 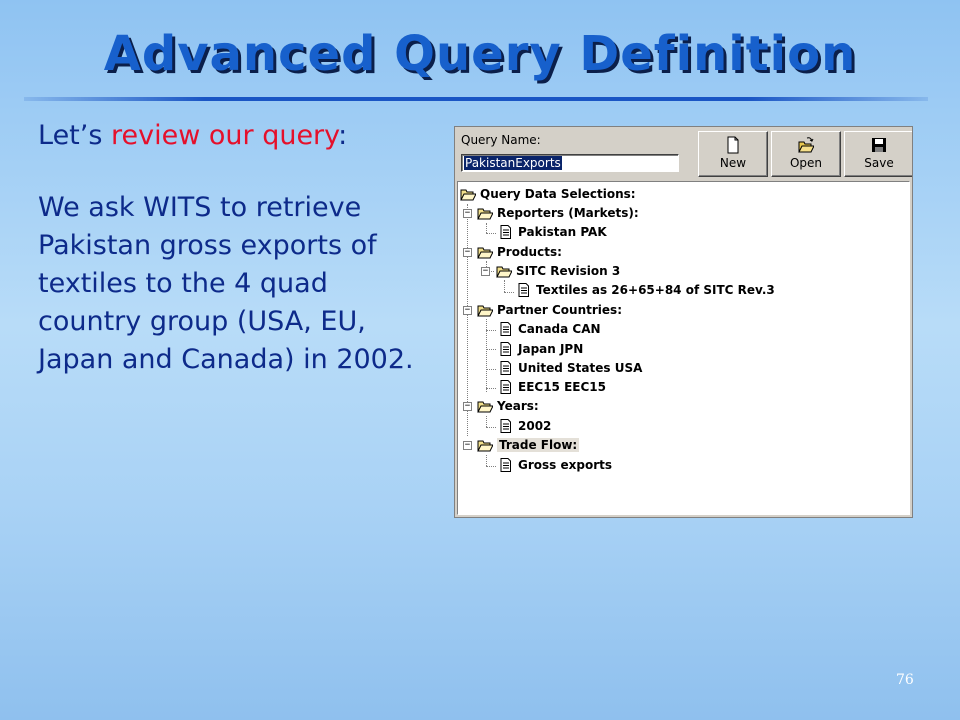 What do you see at coordinates (559, 310) in the screenshot?
I see `partners-label: Partner Countries:` at bounding box center [559, 310].